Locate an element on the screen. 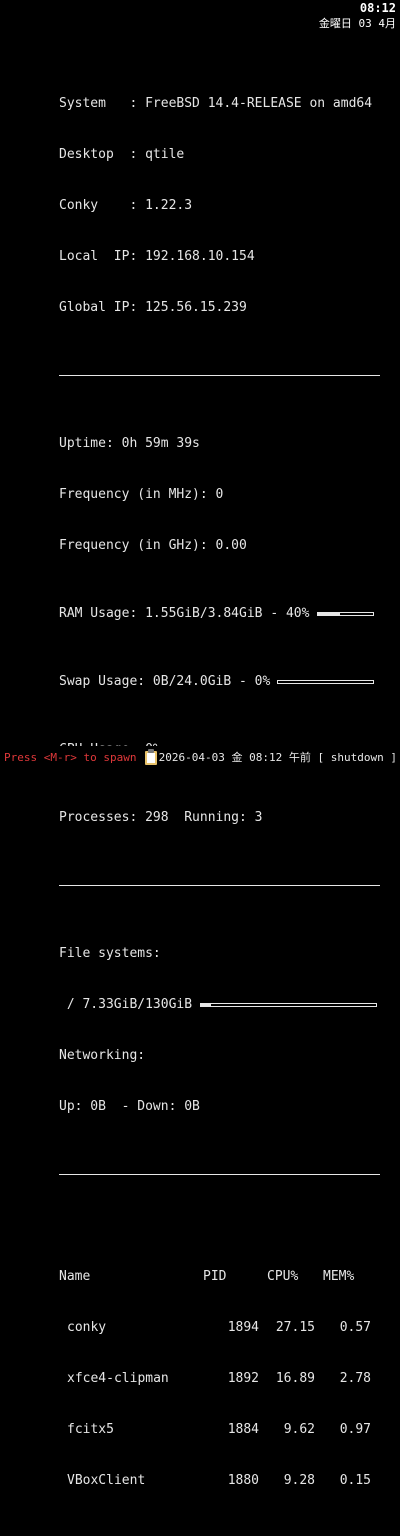 This screenshot has width=400, height=1536. process-name: VBoxClient is located at coordinates (106, 1480).